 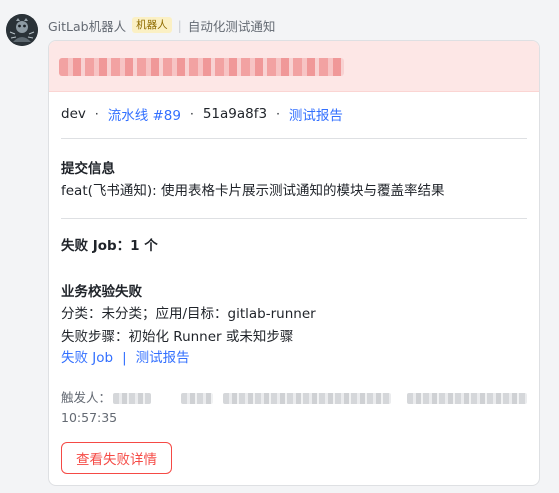 What do you see at coordinates (296, 408) in the screenshot?
I see `trigger-info: 触发人： 10:57:35` at bounding box center [296, 408].